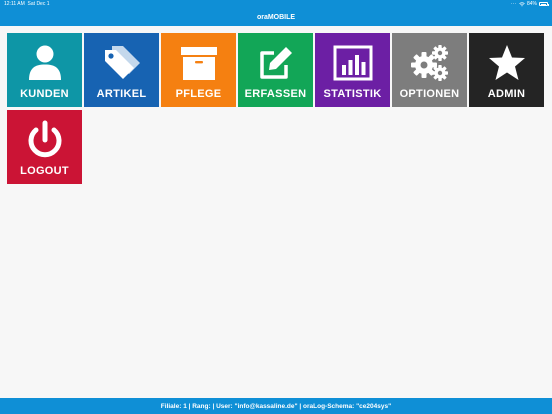 This screenshot has height=414, width=552. I want to click on tile-admin: ADMIN, so click(506, 70).